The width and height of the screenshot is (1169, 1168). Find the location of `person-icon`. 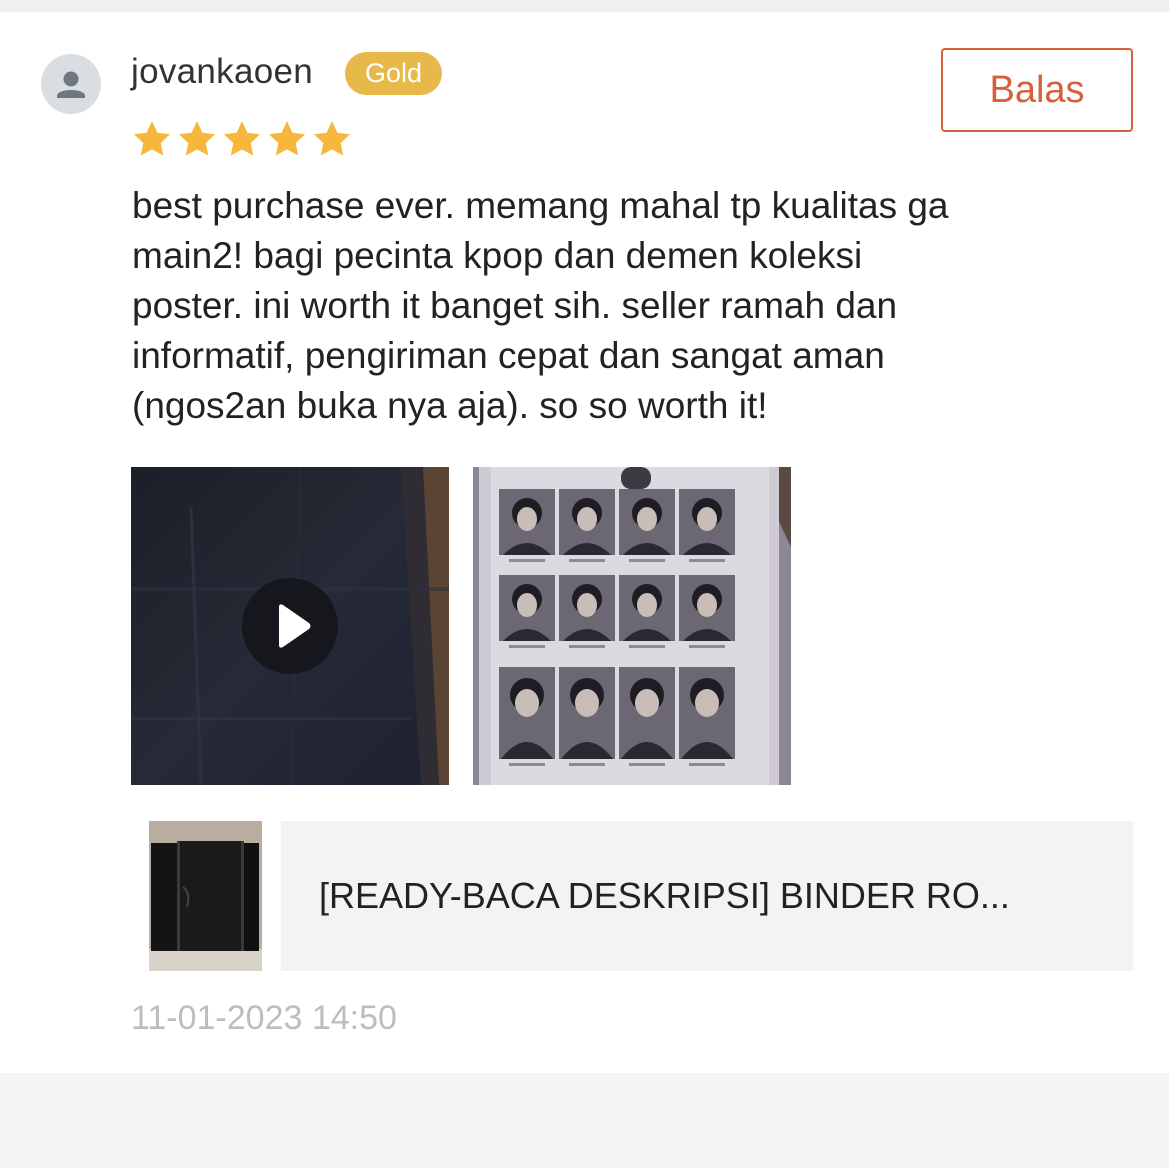

person-icon is located at coordinates (71, 84).